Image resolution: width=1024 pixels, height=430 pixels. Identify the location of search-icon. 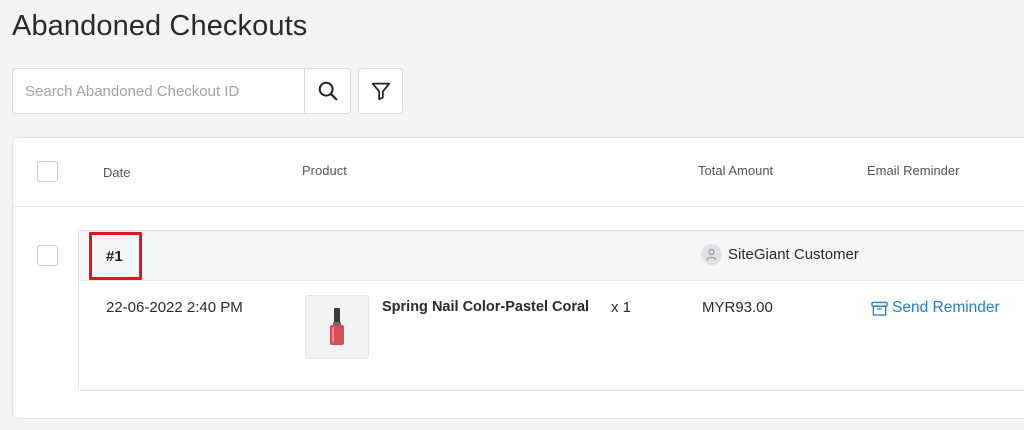
(327, 91).